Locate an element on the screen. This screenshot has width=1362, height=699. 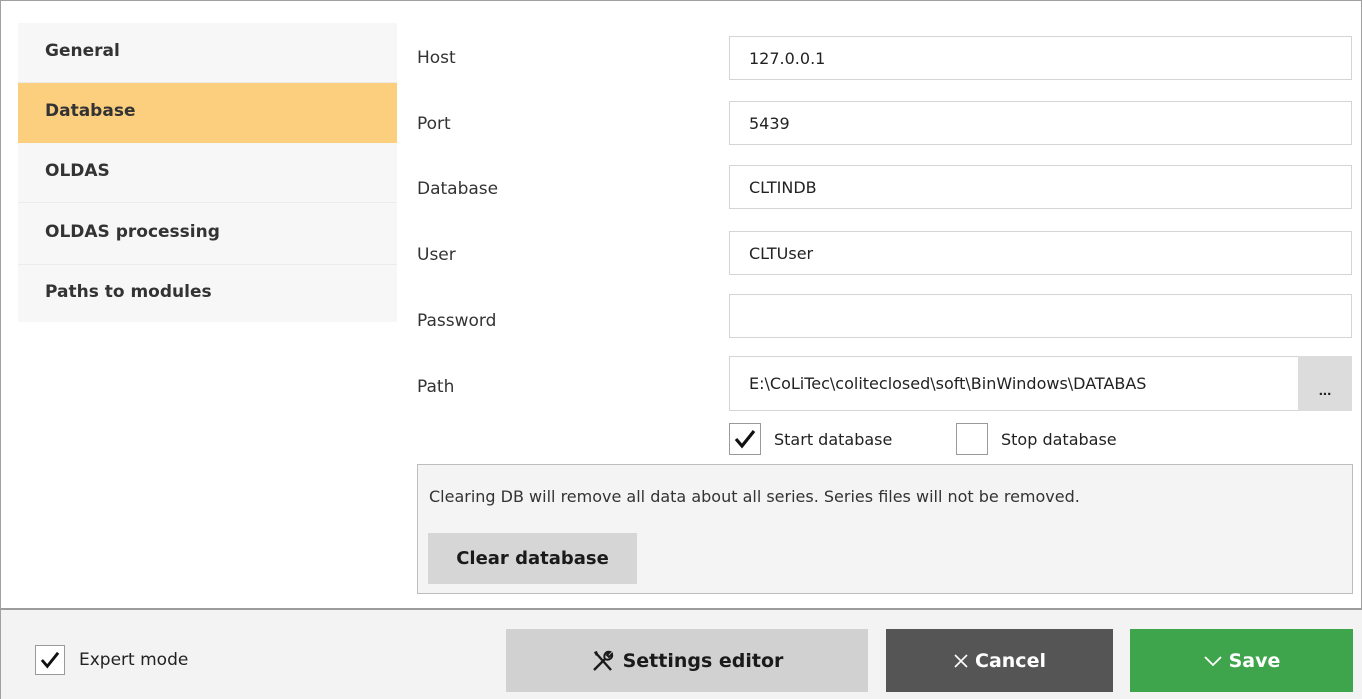
path-input is located at coordinates (1014, 383).